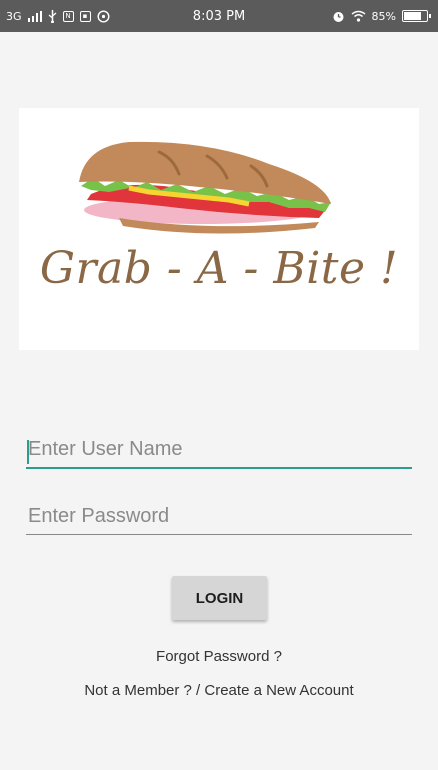  I want to click on notification-icon: N, so click(68, 16).